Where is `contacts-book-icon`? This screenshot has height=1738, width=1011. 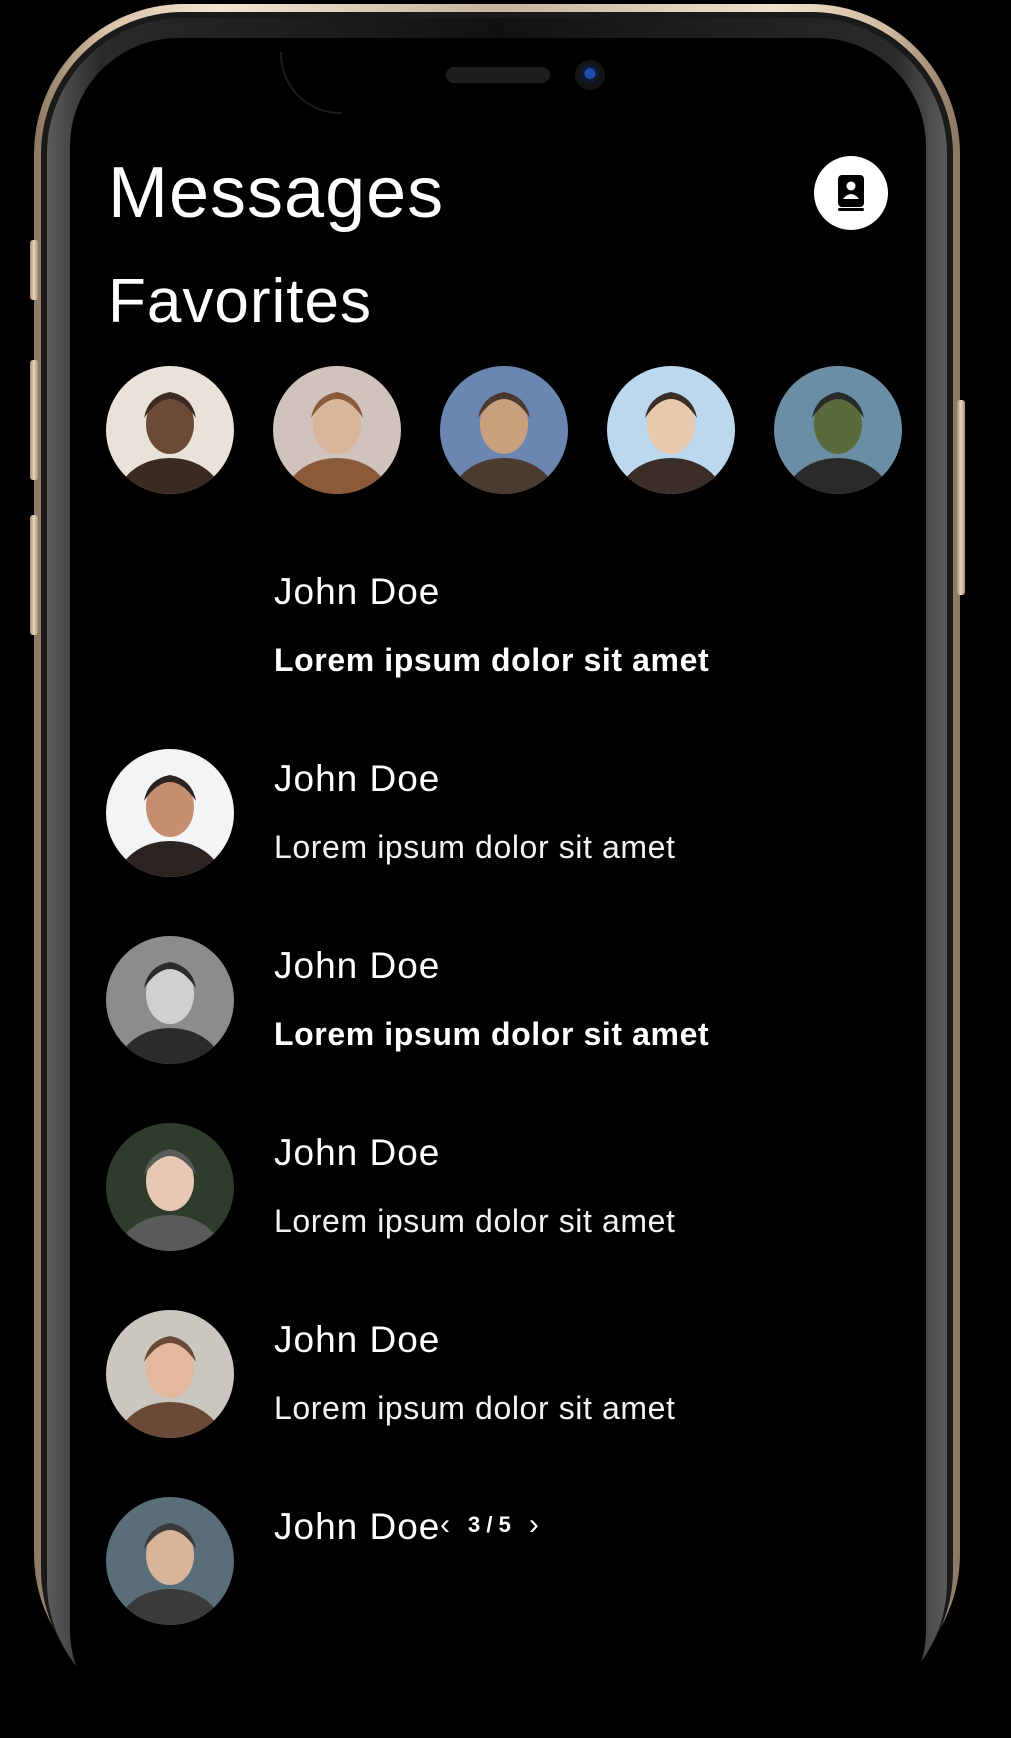 contacts-book-icon is located at coordinates (851, 193).